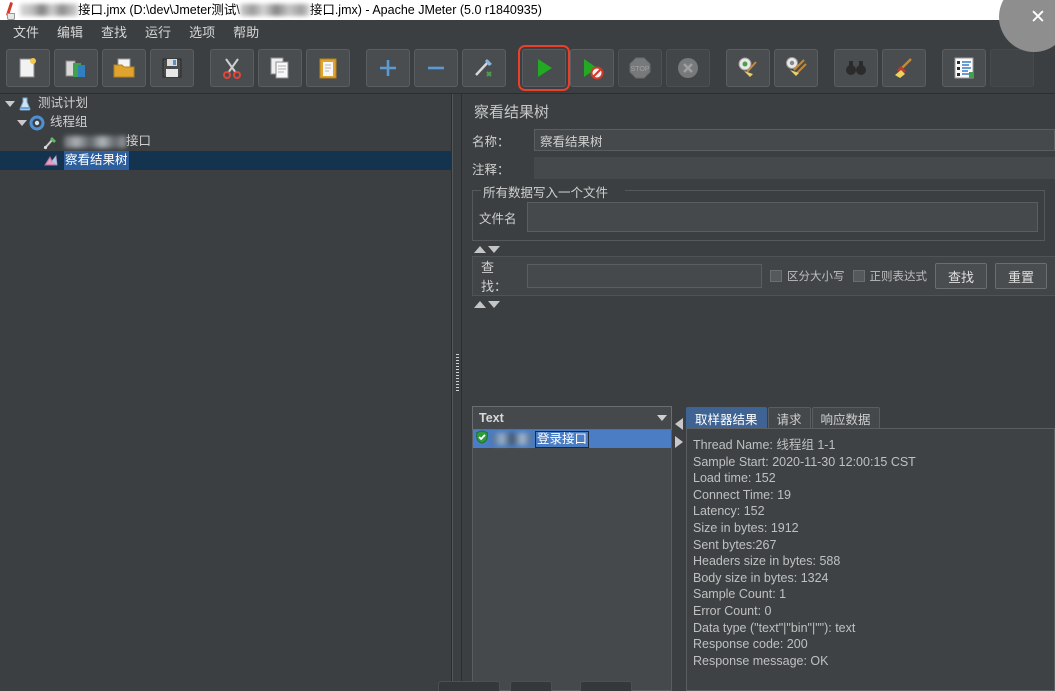 This screenshot has width=1055, height=691. Describe the element at coordinates (732, 610) in the screenshot. I see `result-line: Error Count: 0` at that location.